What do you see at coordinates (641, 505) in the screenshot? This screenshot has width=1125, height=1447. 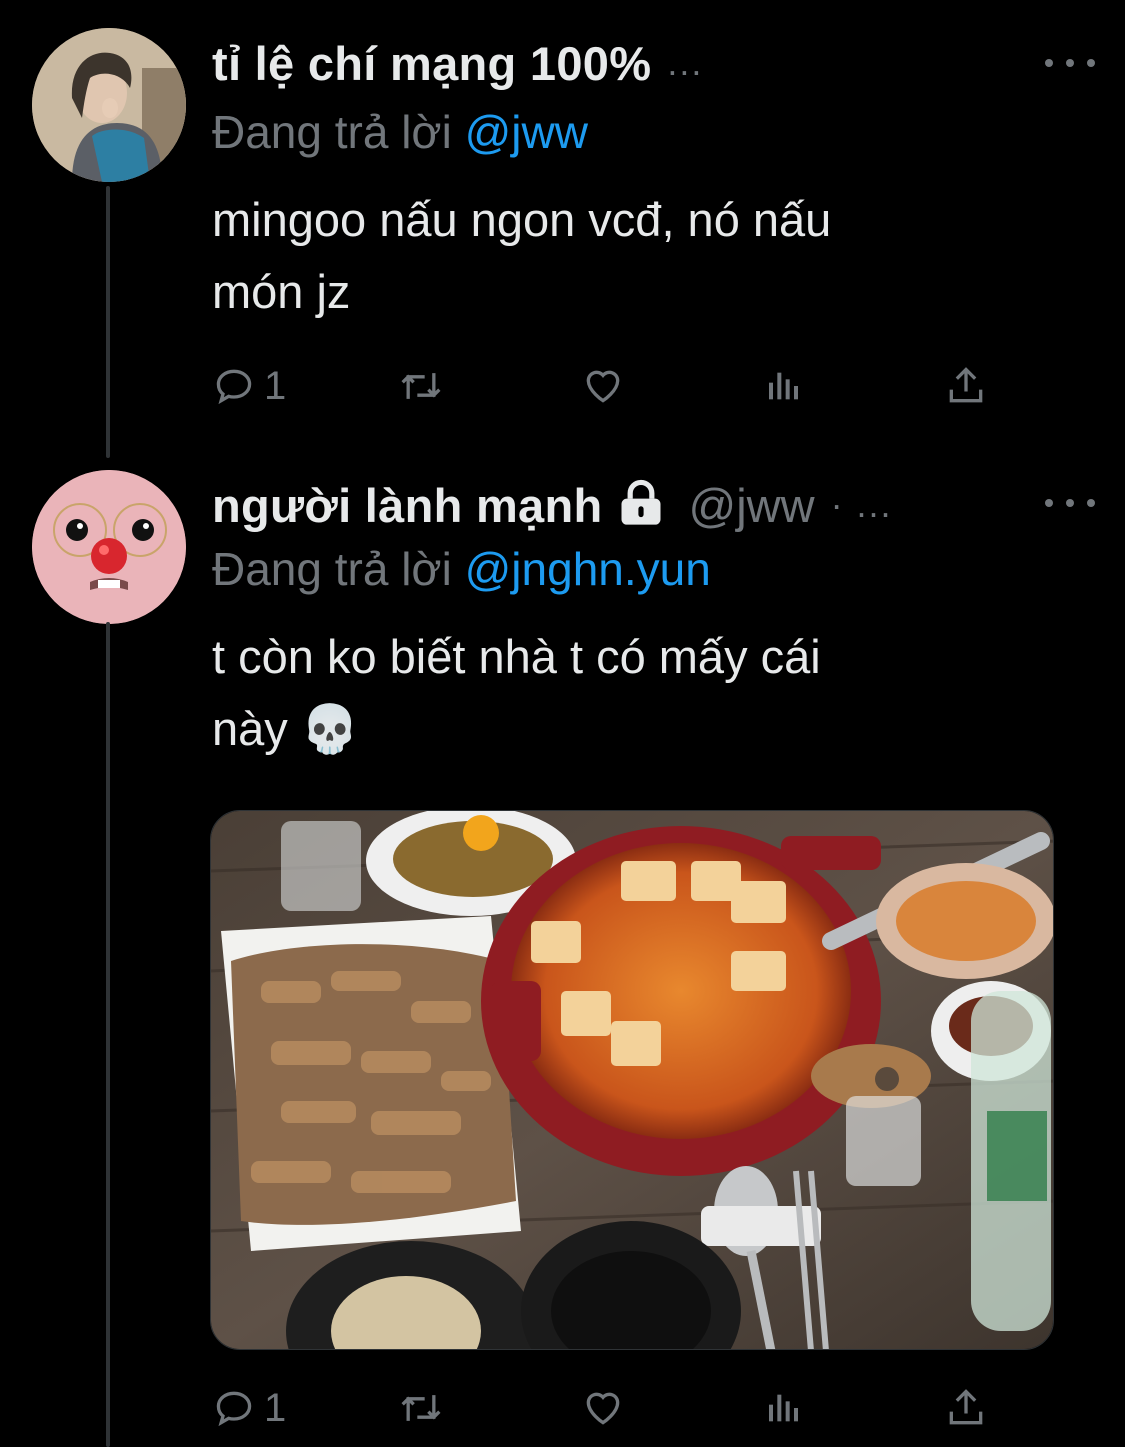 I see `lock-icon` at bounding box center [641, 505].